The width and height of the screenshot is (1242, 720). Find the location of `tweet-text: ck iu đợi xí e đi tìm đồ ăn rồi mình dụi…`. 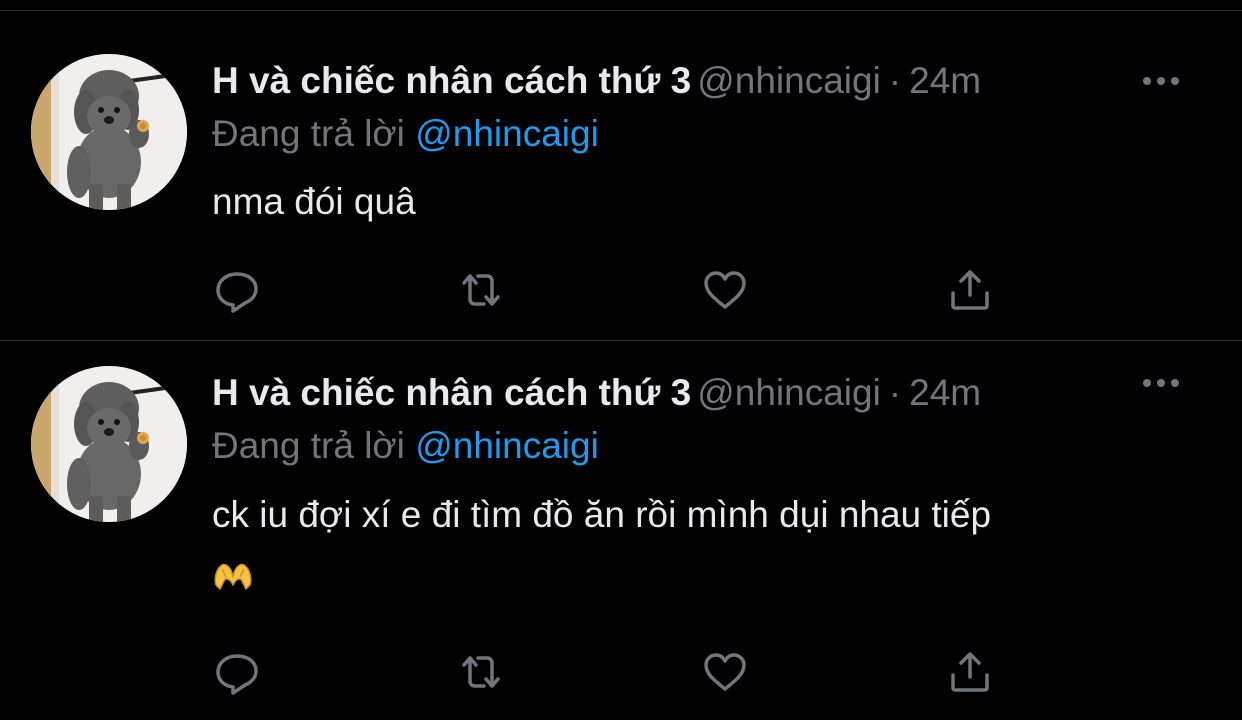

tweet-text: ck iu đợi xí e đi tìm đồ ăn rồi mình dụi… is located at coordinates (602, 514).